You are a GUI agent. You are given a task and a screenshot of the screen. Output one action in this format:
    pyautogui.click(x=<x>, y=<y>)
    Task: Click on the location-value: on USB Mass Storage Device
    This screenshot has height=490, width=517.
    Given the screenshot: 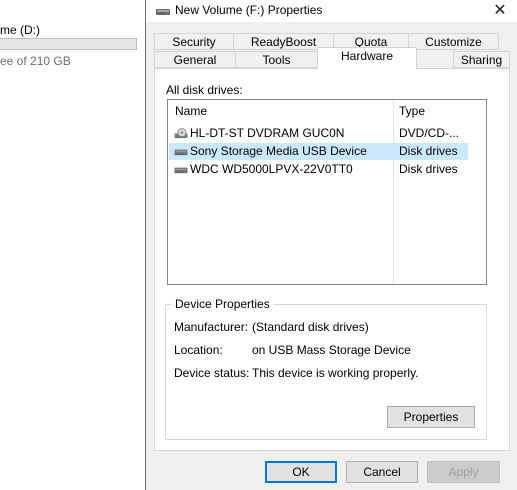 What is the action you would take?
    pyautogui.click(x=331, y=350)
    